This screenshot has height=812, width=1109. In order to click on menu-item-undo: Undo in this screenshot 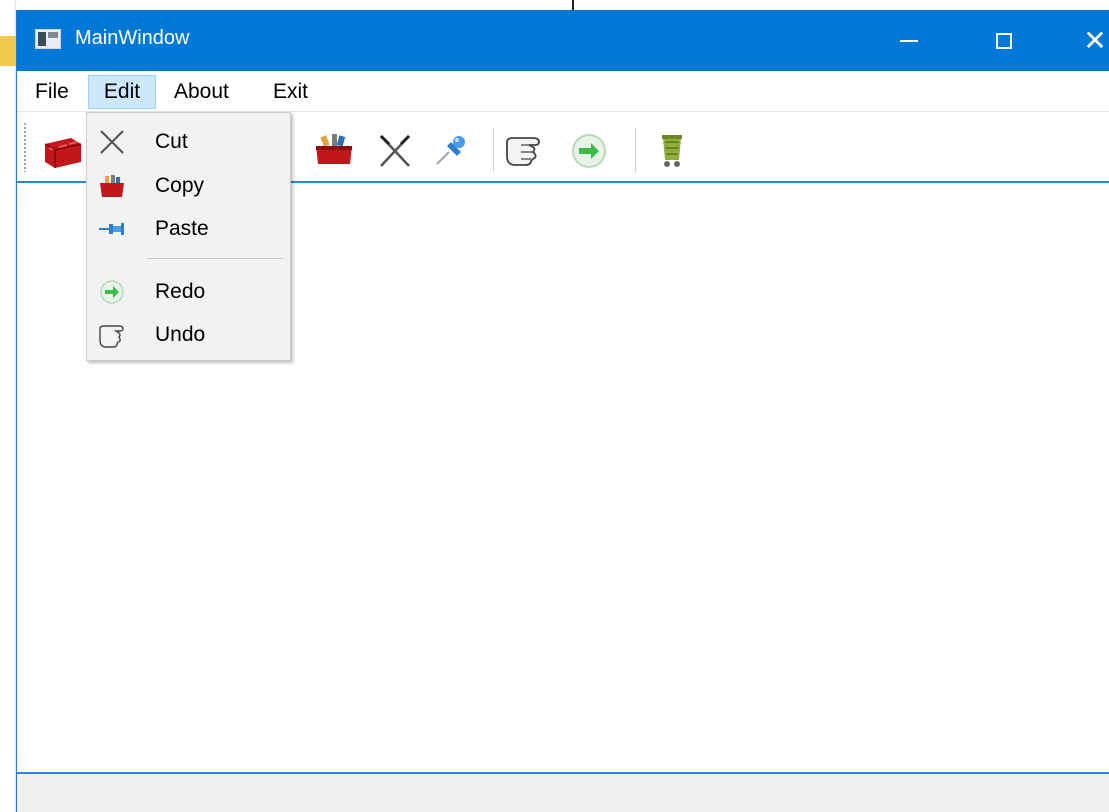, I will do `click(188, 335)`.